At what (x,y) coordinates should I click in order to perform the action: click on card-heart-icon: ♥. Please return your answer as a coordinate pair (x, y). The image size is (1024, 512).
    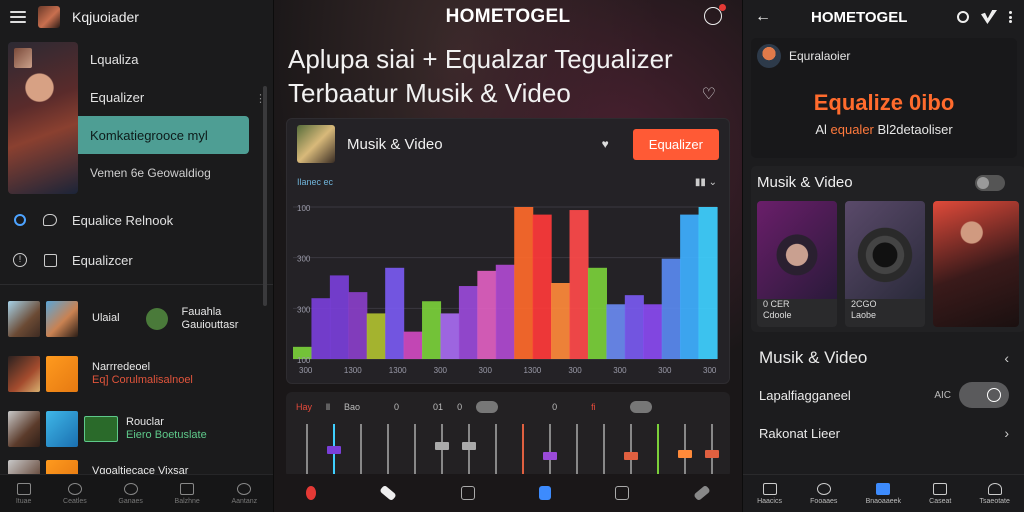
    Looking at the image, I should click on (605, 144).